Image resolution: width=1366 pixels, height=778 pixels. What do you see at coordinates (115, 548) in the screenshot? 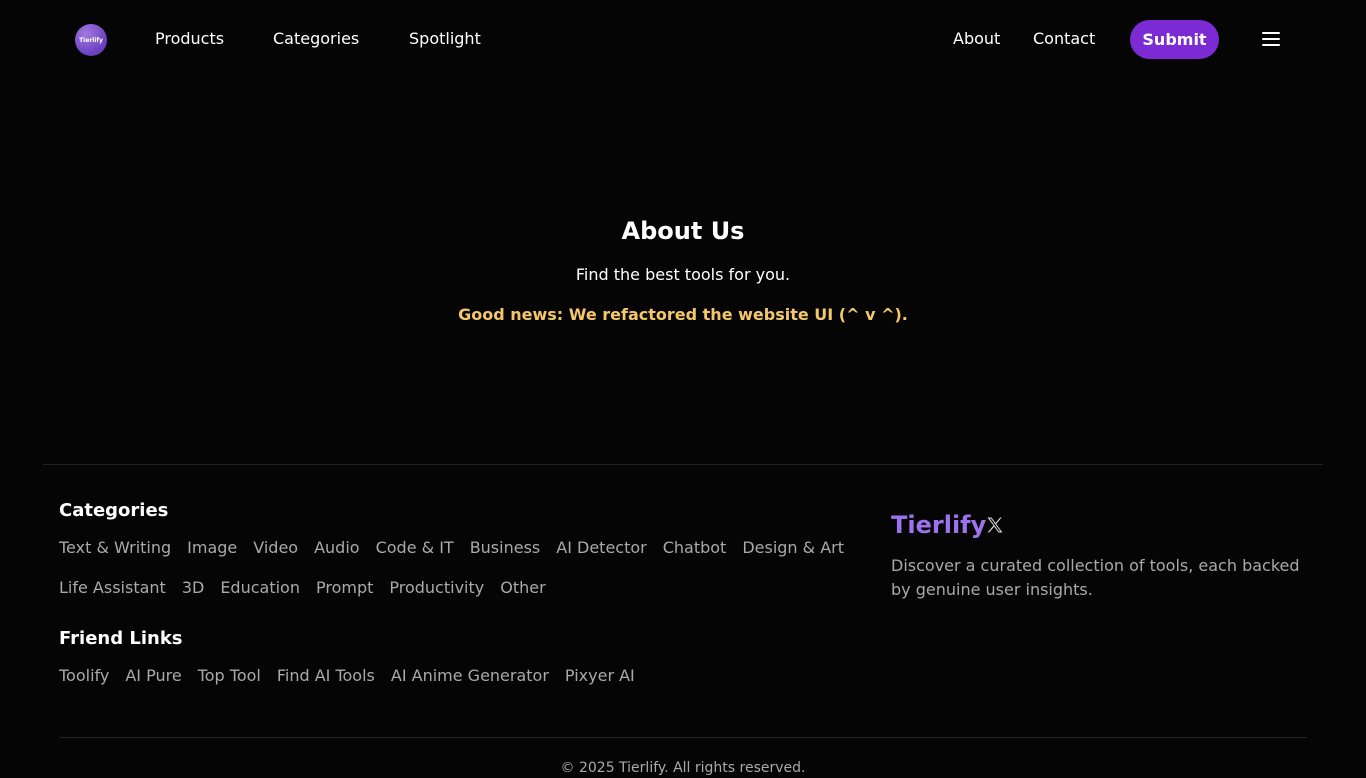
I see `category-link: Text & Writing` at bounding box center [115, 548].